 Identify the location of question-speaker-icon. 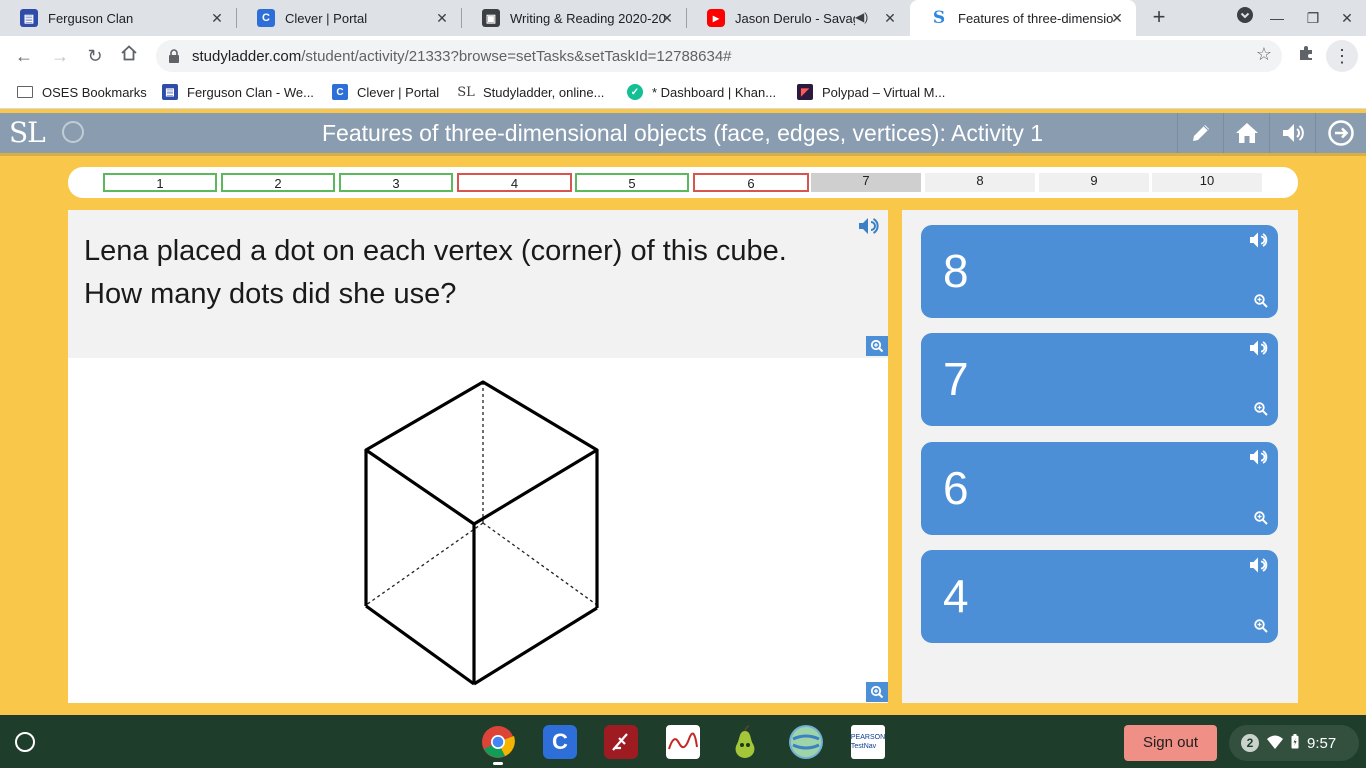
(869, 226).